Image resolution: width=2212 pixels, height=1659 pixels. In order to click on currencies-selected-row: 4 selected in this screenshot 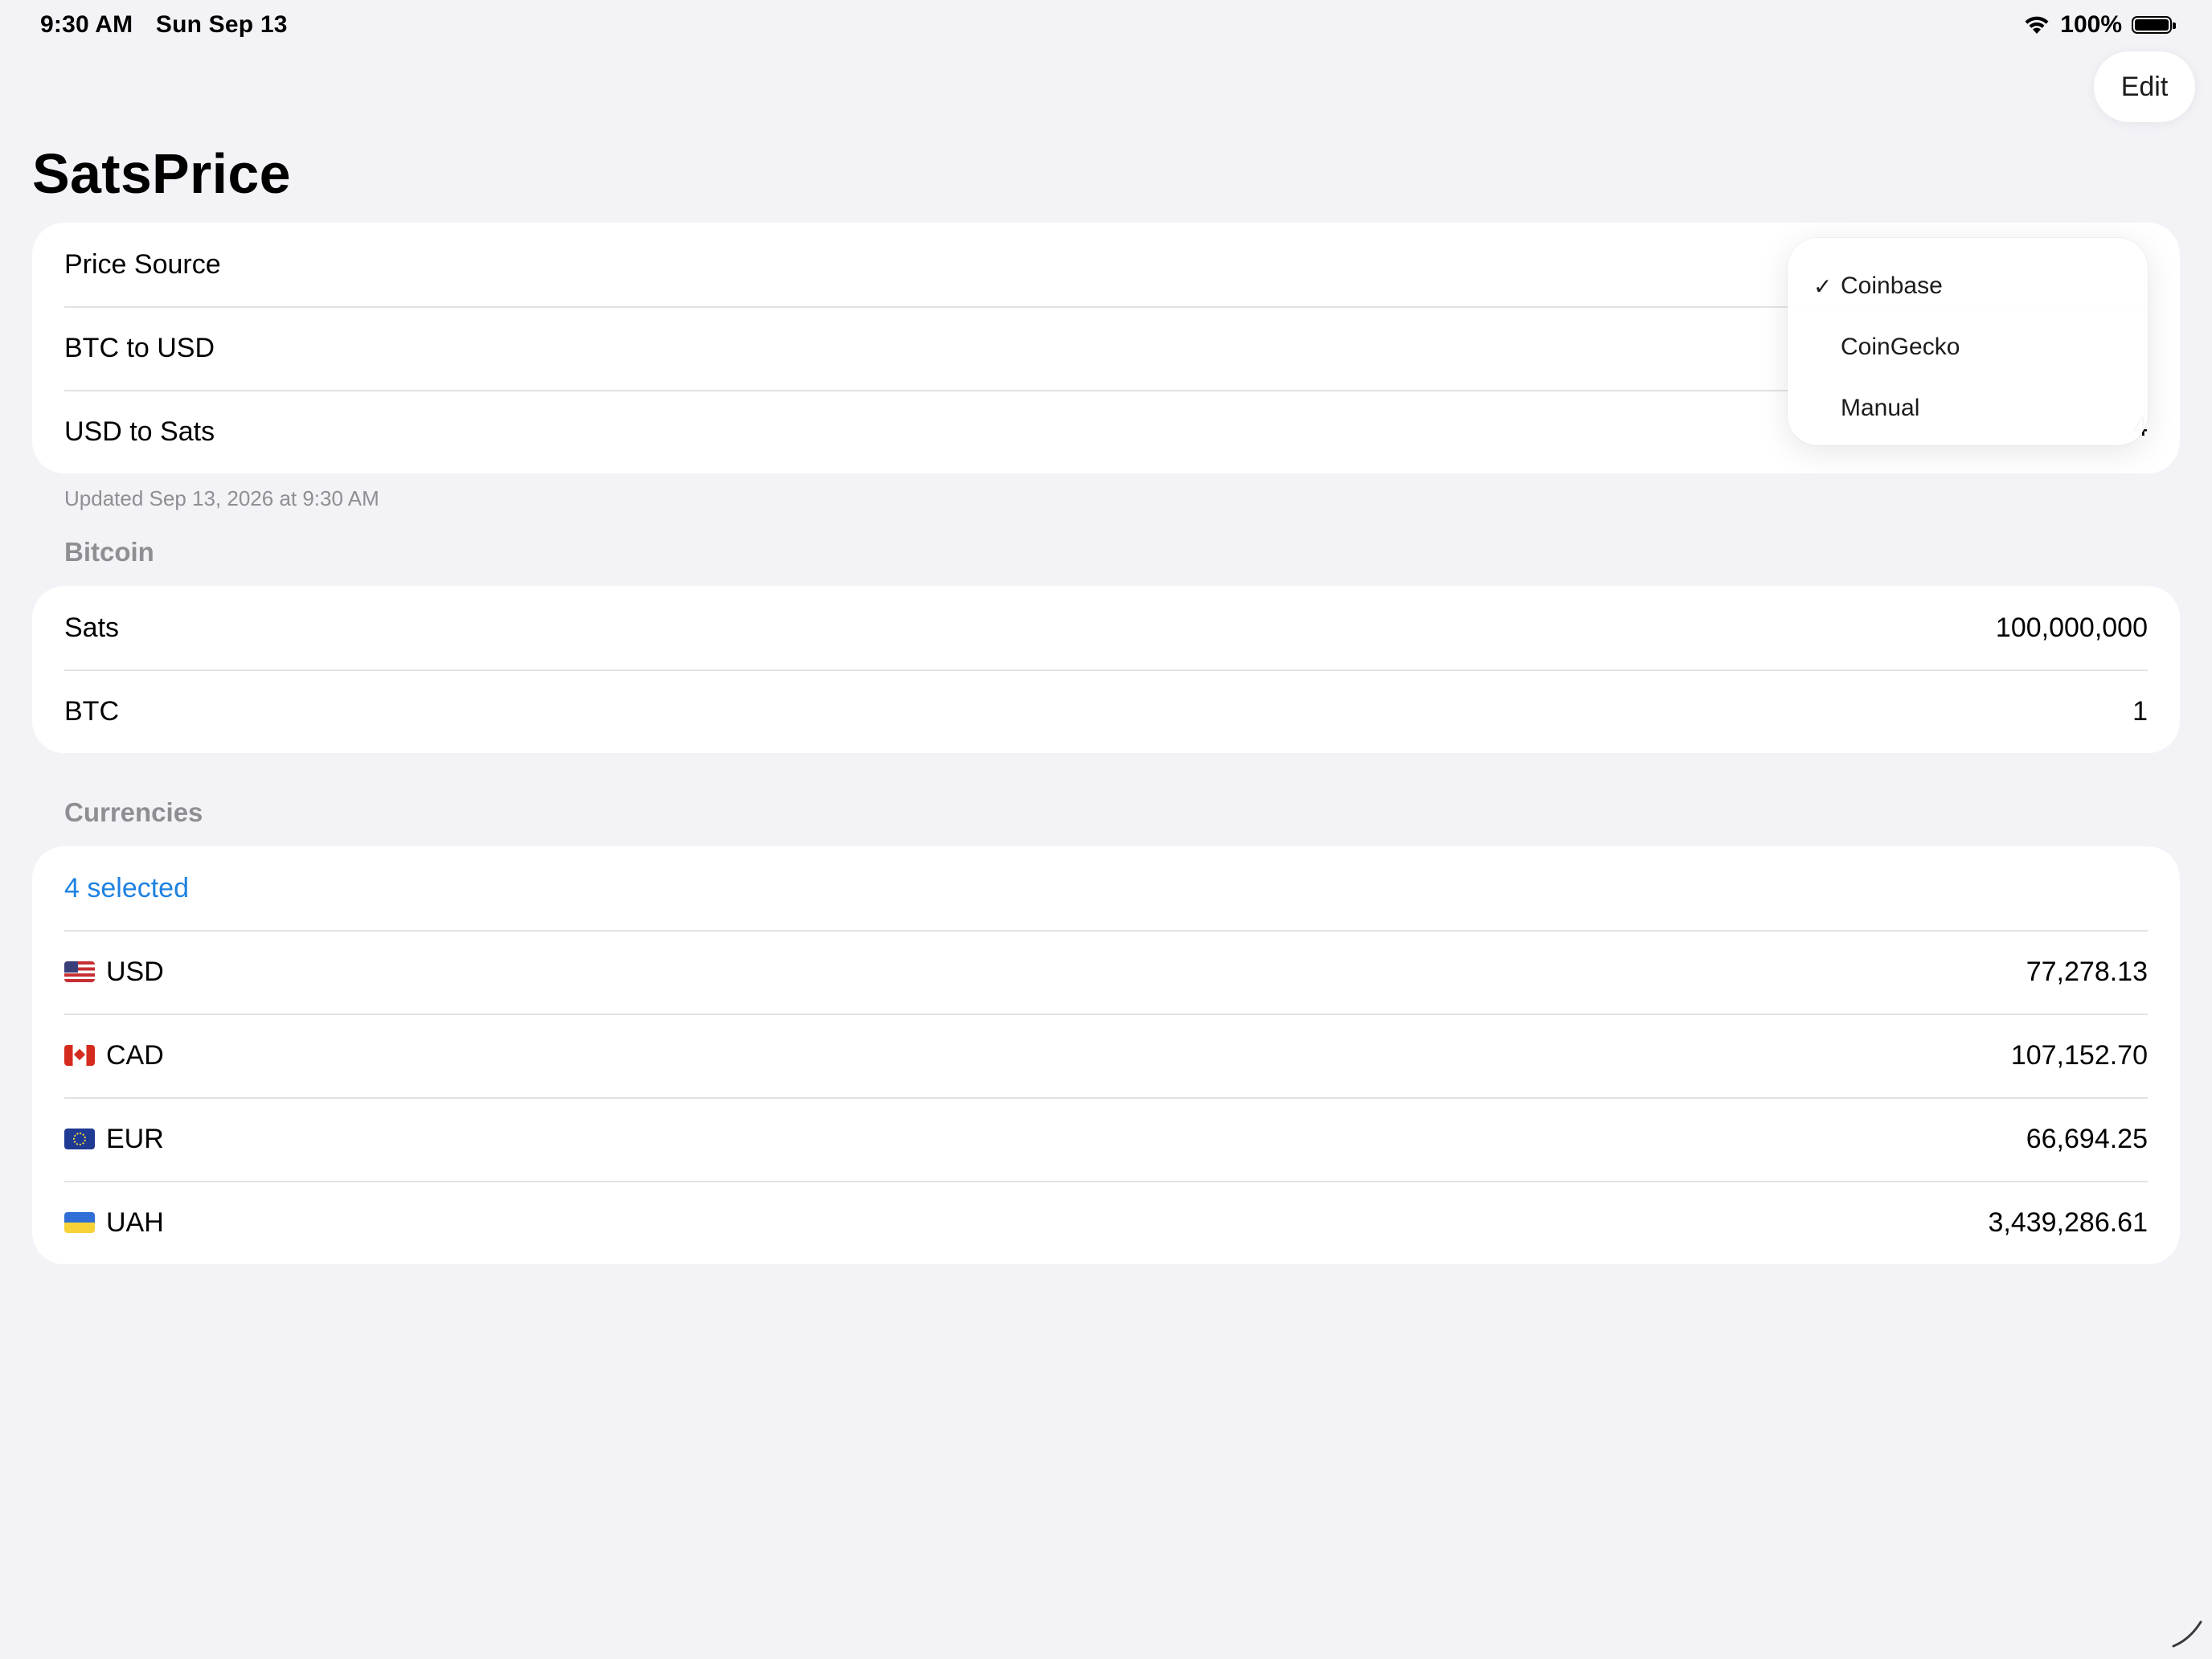, I will do `click(1106, 888)`.